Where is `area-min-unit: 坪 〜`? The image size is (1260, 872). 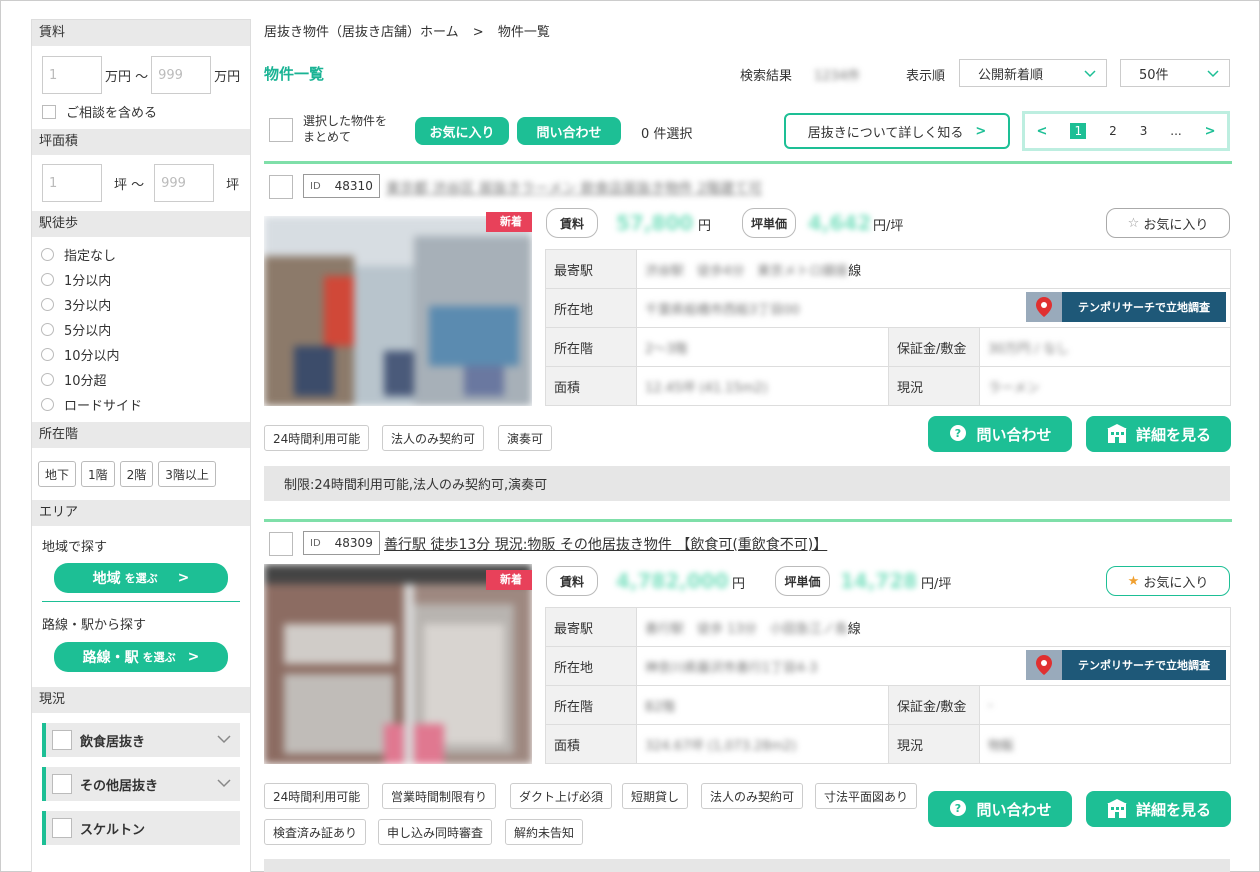 area-min-unit: 坪 〜 is located at coordinates (129, 185).